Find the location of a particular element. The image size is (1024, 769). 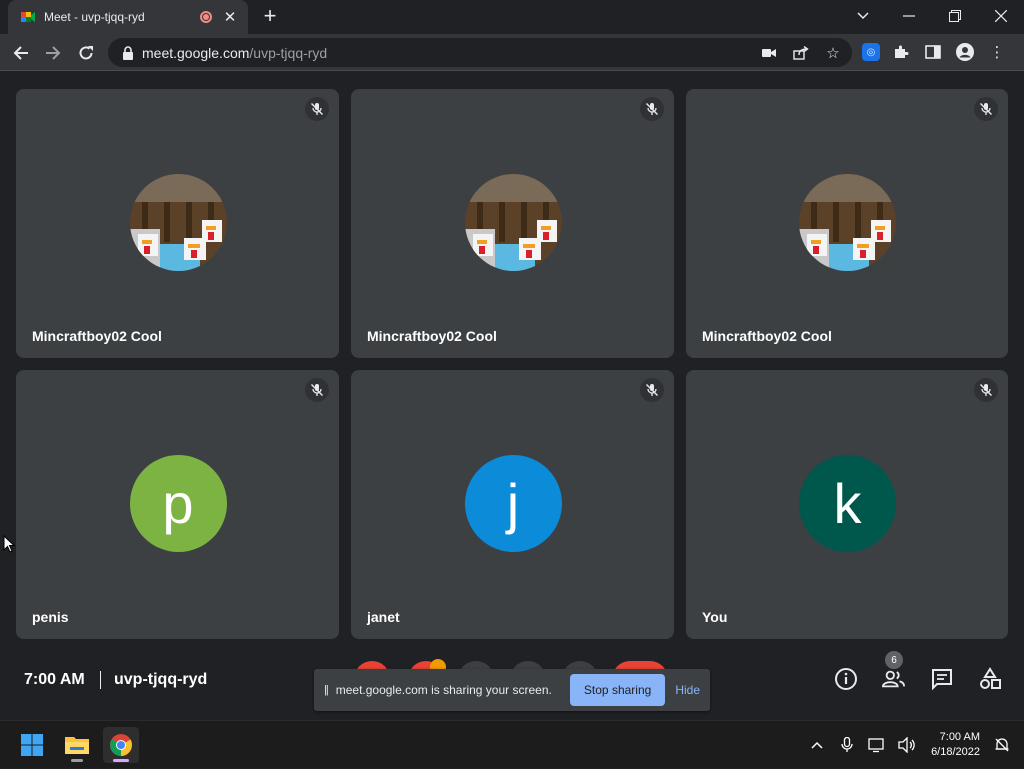

recording-icon is located at coordinates (206, 17).